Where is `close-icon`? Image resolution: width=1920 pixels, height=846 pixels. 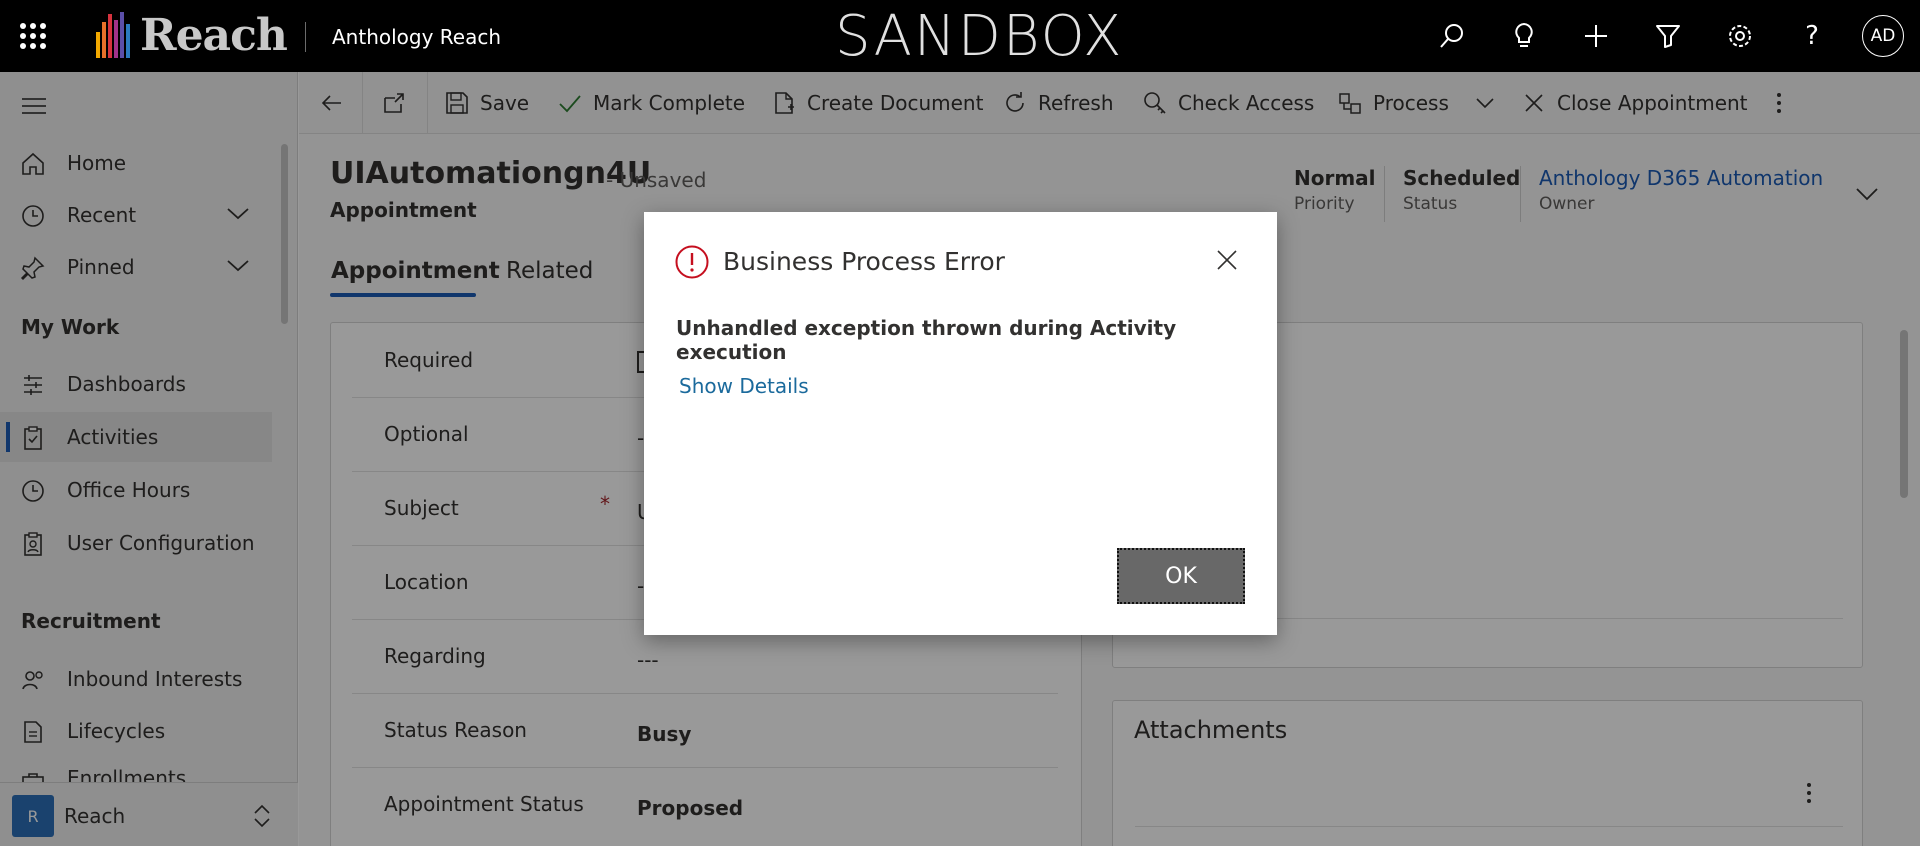
close-icon is located at coordinates (1227, 260).